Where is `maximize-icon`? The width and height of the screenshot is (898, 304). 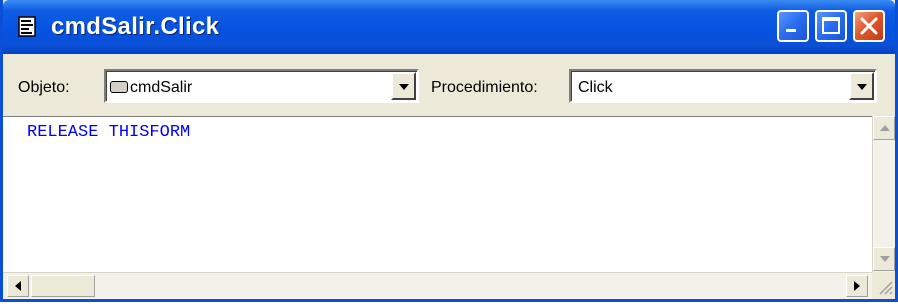 maximize-icon is located at coordinates (831, 25).